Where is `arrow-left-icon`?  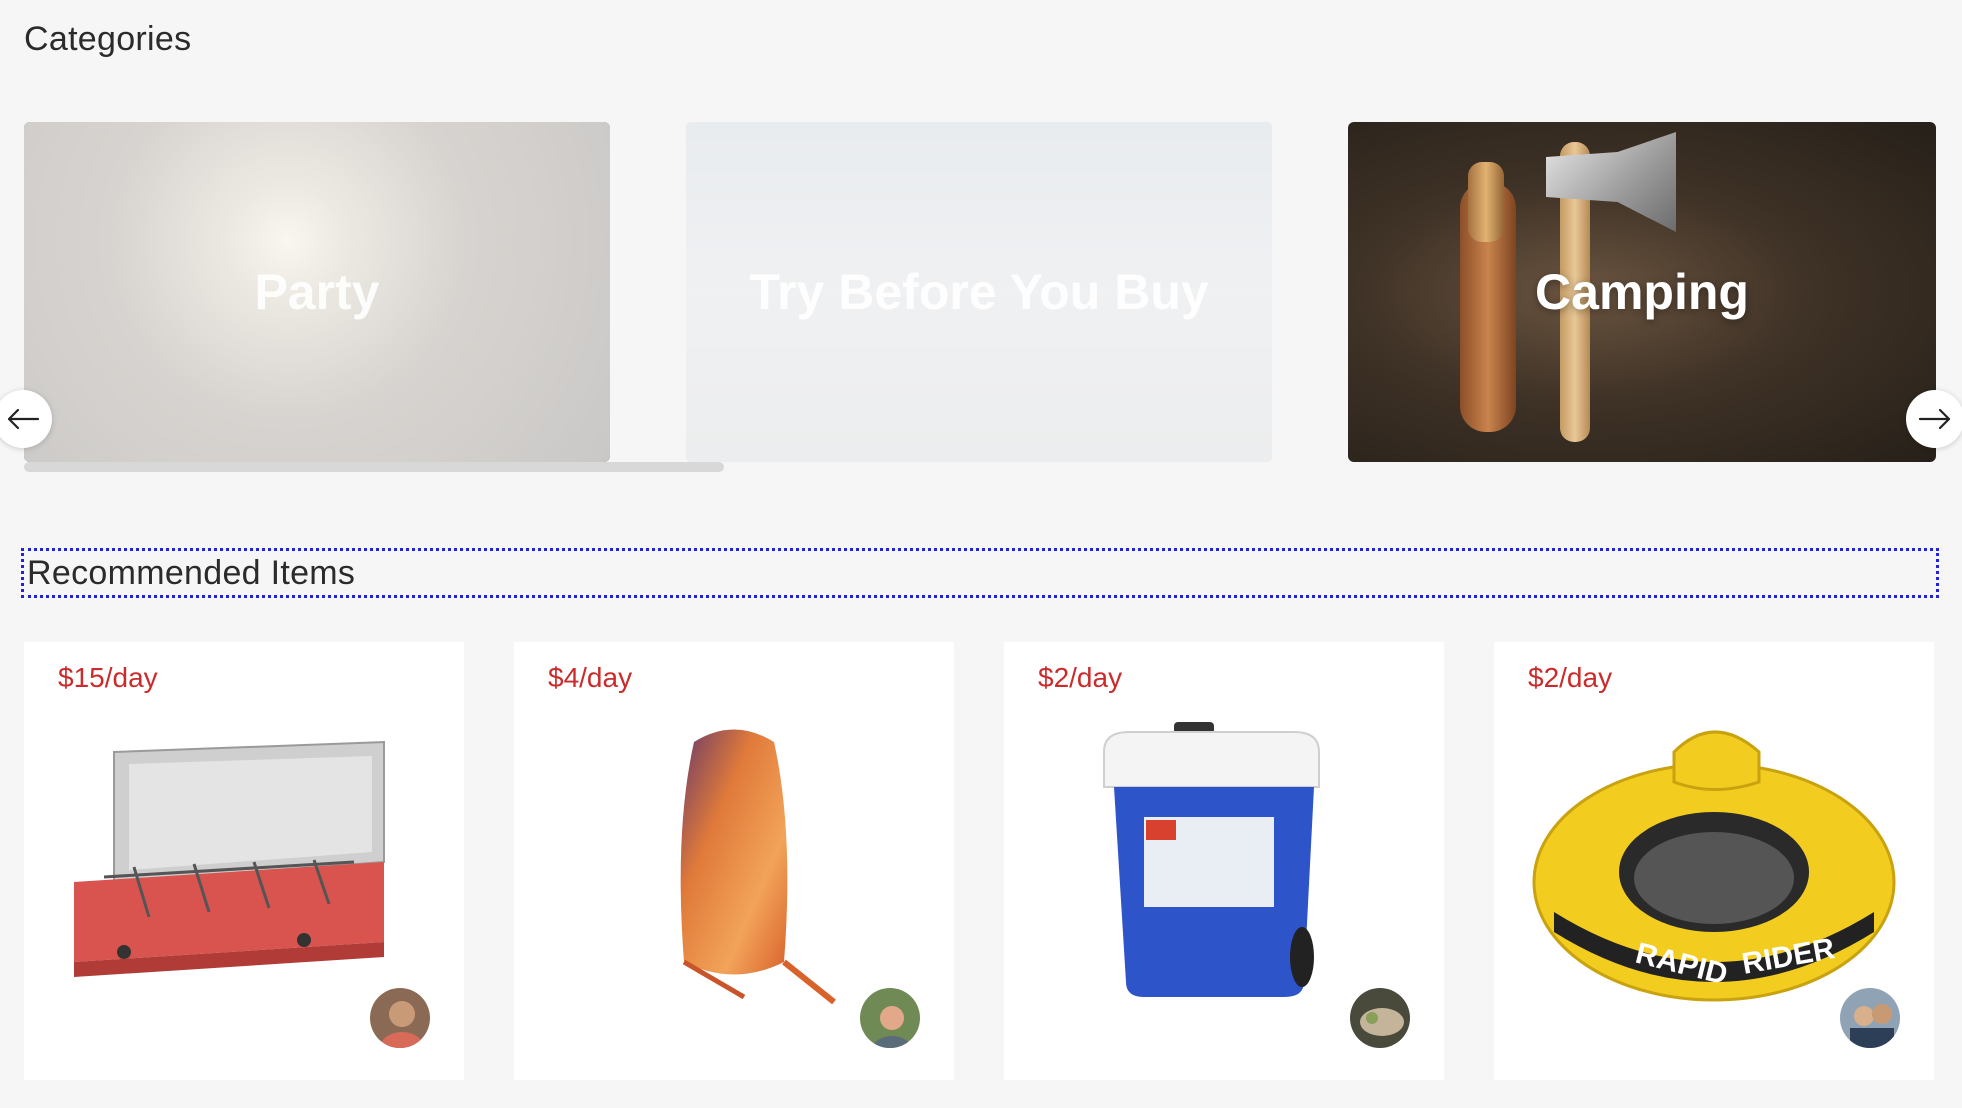 arrow-left-icon is located at coordinates (23, 419).